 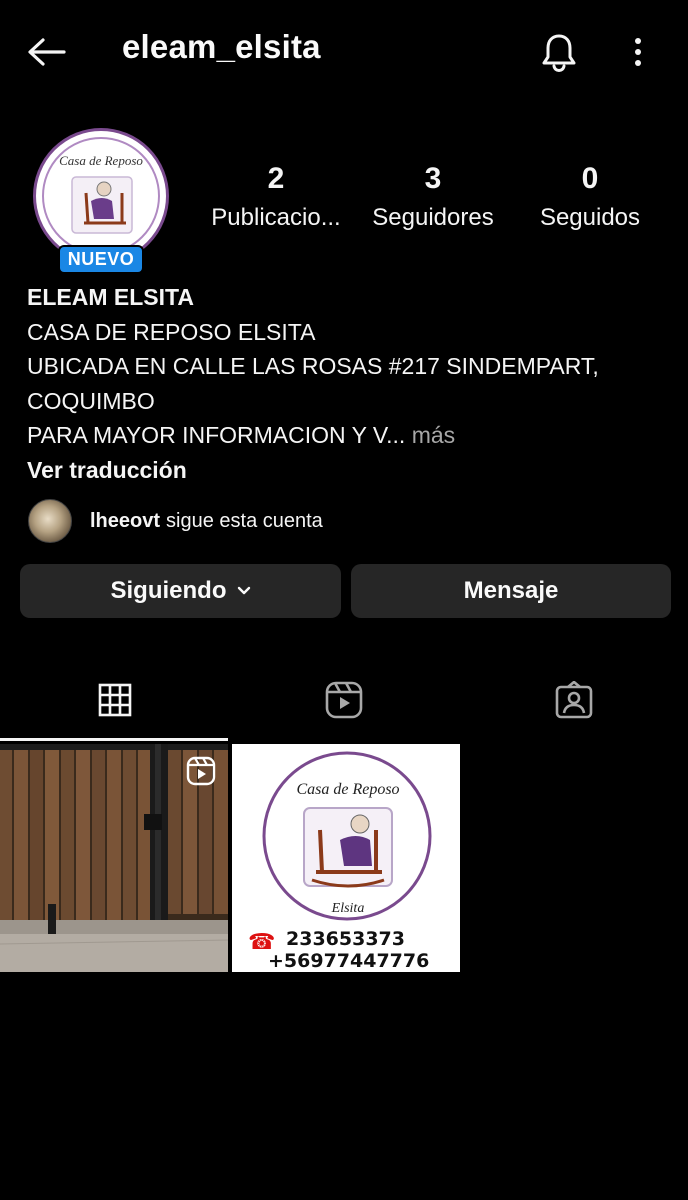 I want to click on follower-username: lheeovt, so click(x=125, y=520).